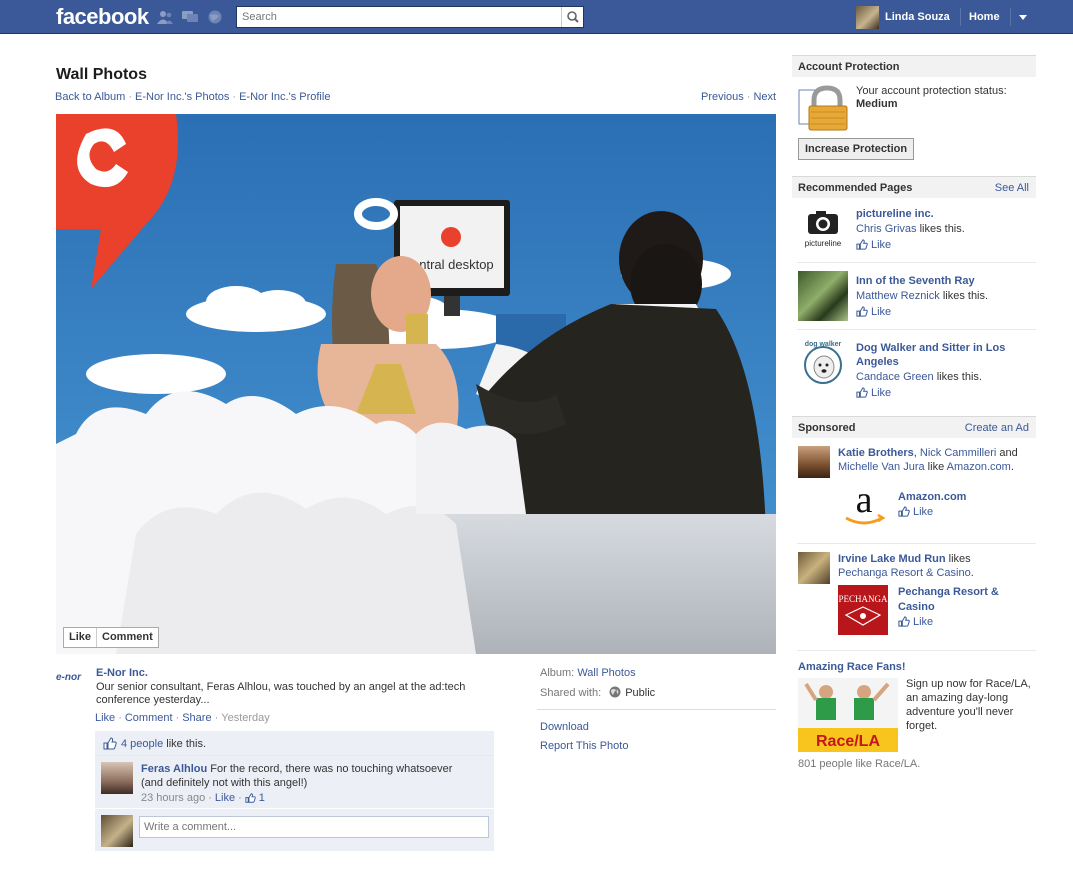 The width and height of the screenshot is (1073, 875). Describe the element at coordinates (932, 497) in the screenshot. I see `advertiser-name: Amazon.com` at that location.